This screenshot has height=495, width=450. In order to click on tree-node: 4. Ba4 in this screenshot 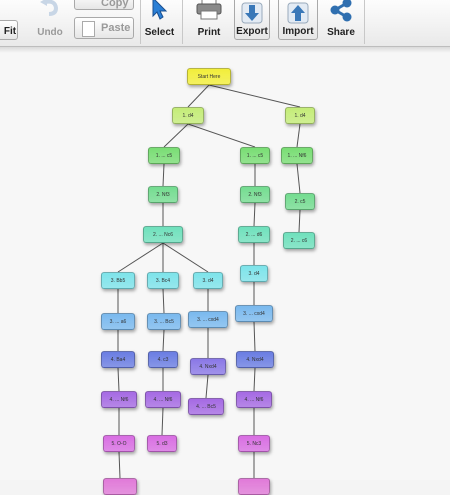, I will do `click(118, 359)`.